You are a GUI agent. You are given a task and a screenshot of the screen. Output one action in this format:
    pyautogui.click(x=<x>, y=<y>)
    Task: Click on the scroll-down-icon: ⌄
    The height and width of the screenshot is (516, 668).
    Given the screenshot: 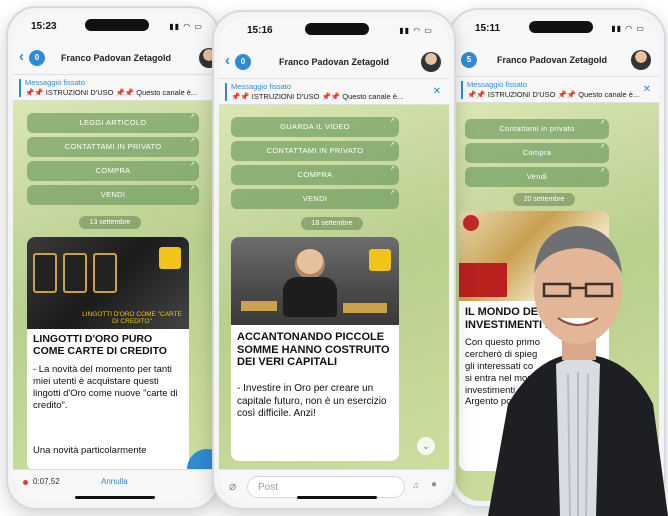 What is the action you would take?
    pyautogui.click(x=426, y=446)
    